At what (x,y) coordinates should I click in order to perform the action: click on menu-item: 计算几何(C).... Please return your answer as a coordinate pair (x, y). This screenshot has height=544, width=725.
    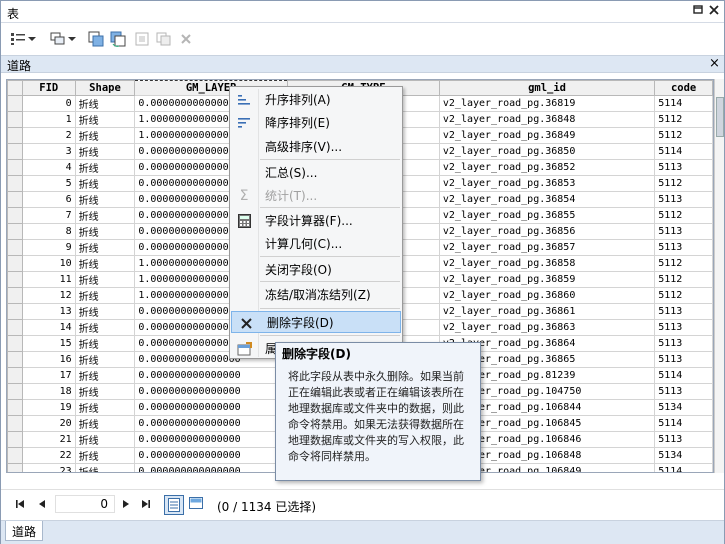
    Looking at the image, I should click on (316, 244).